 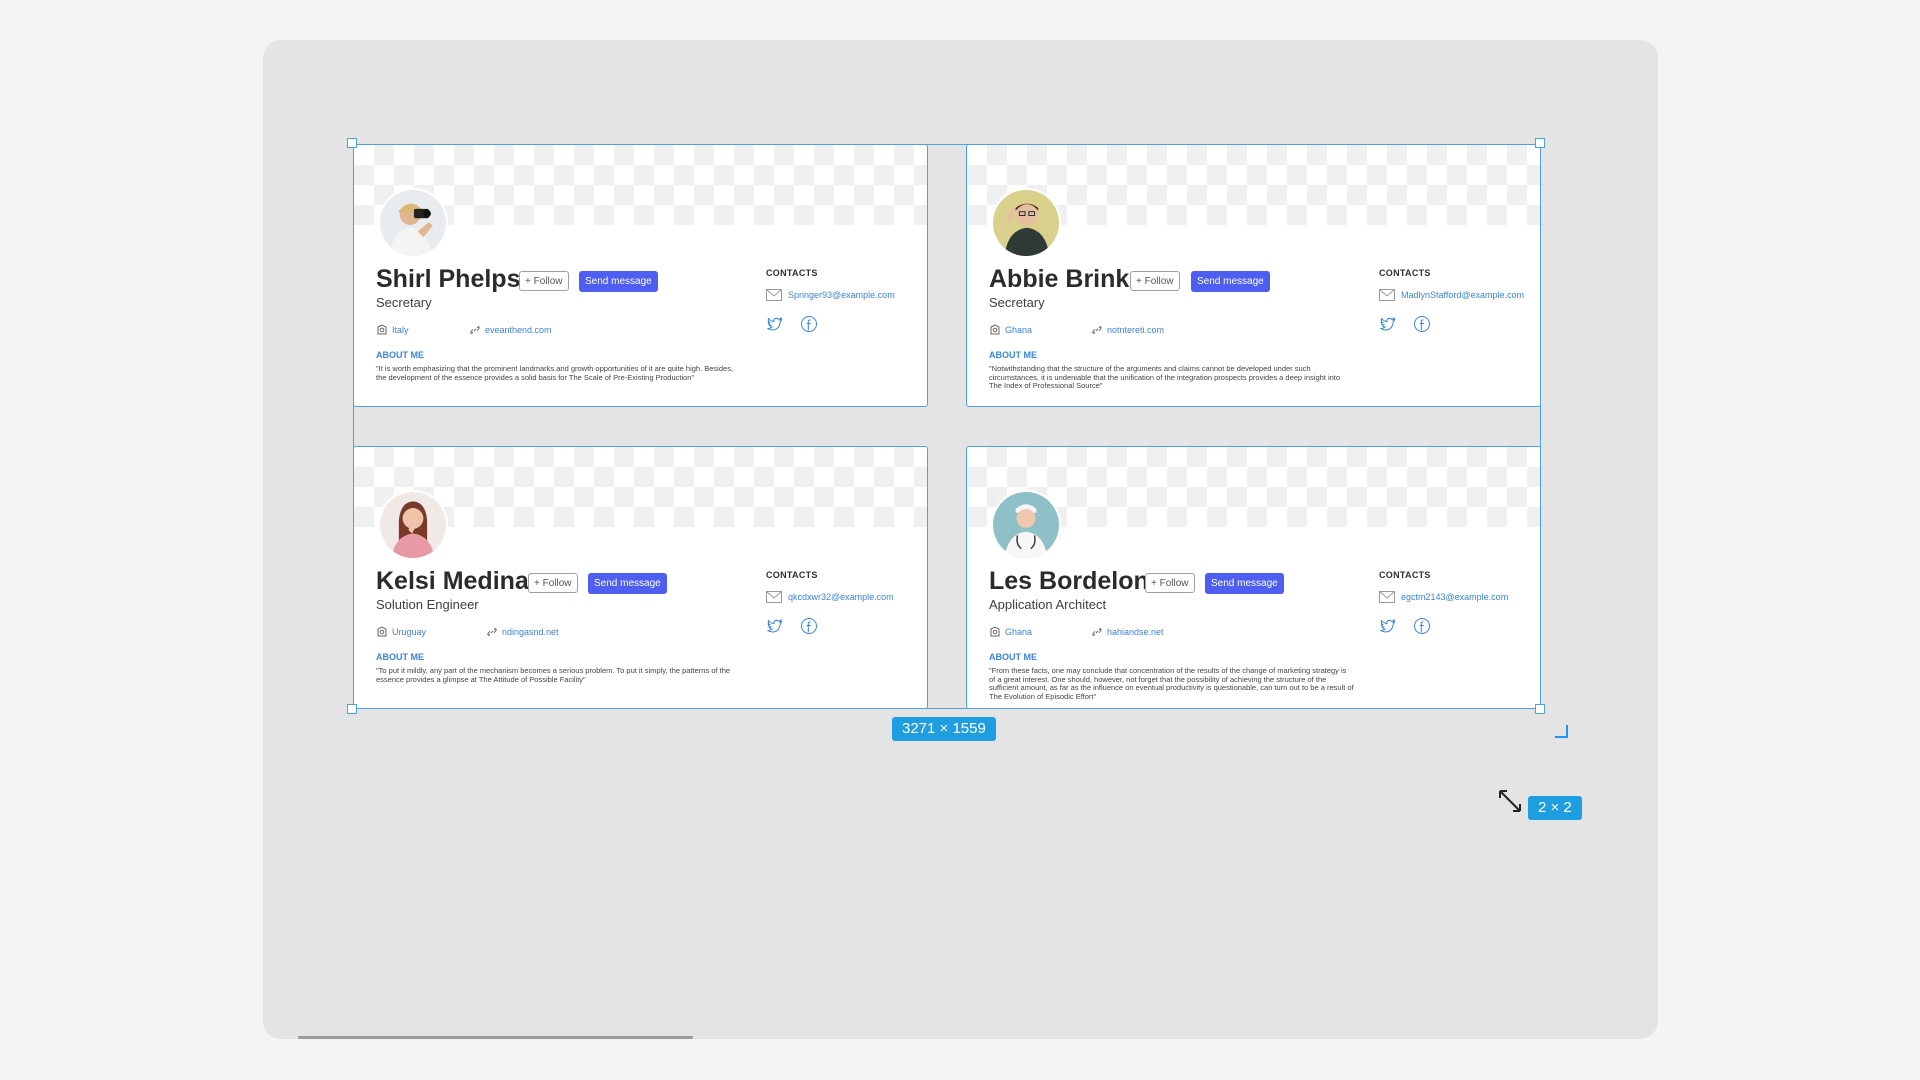 What do you see at coordinates (1048, 604) in the screenshot?
I see `profile-role: Application Architect` at bounding box center [1048, 604].